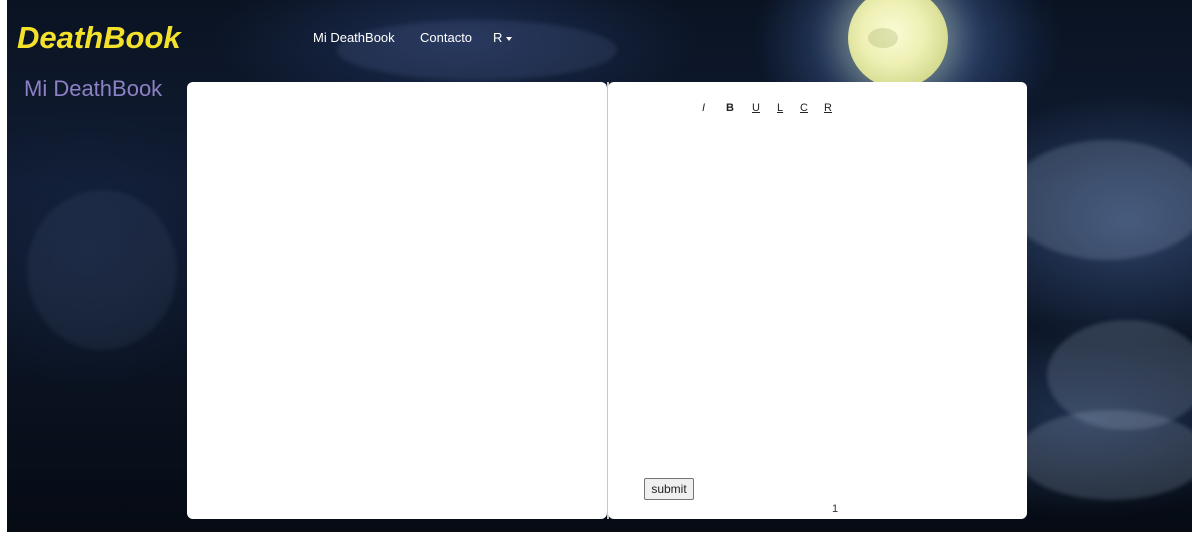  Describe the element at coordinates (898, 44) in the screenshot. I see `moon-image` at that location.